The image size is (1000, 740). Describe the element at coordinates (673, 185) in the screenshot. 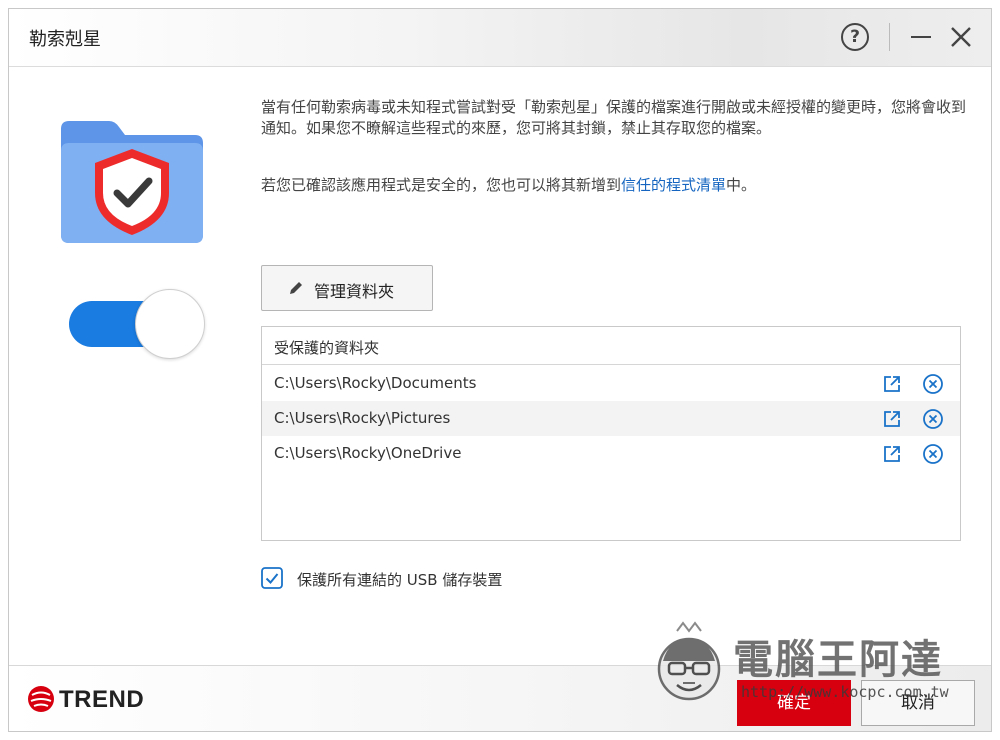

I see `trusted-programs-link: 信任的程式清單` at that location.